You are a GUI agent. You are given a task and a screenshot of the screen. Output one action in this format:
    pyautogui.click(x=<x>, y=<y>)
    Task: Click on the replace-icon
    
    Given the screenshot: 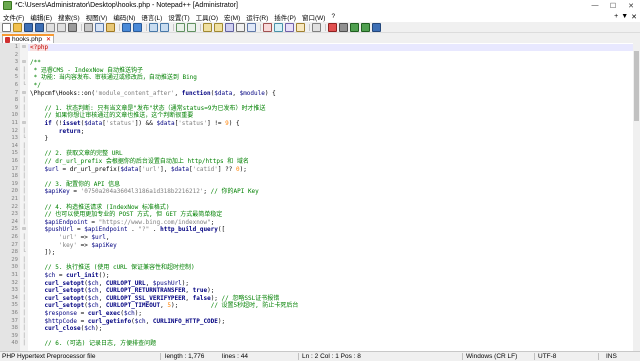 What is the action you would take?
    pyautogui.click(x=164, y=27)
    